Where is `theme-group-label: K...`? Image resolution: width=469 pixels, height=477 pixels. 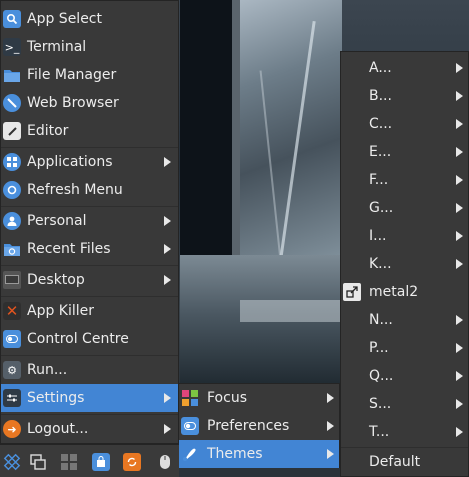 theme-group-label: K... is located at coordinates (380, 264).